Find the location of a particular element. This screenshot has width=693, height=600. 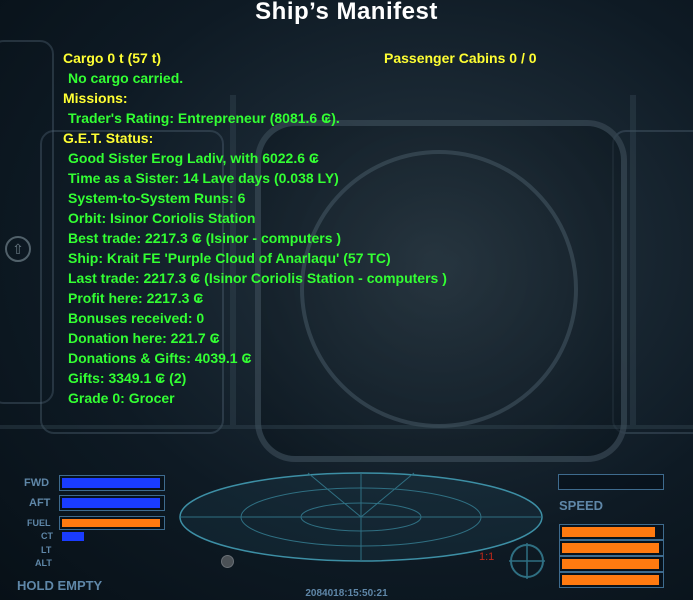

missions-header: Missions: is located at coordinates (95, 98).